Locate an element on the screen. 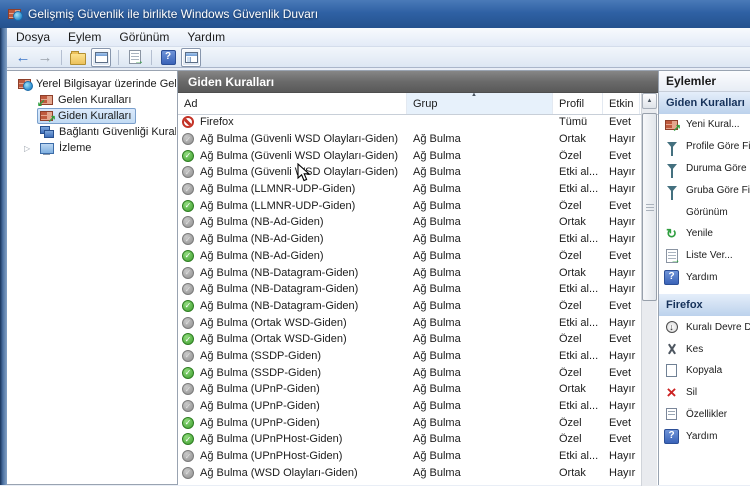 The width and height of the screenshot is (750, 486). rule-name-cell: Ağ Bulma (Ortak WSD-Giden) is located at coordinates (292, 322).